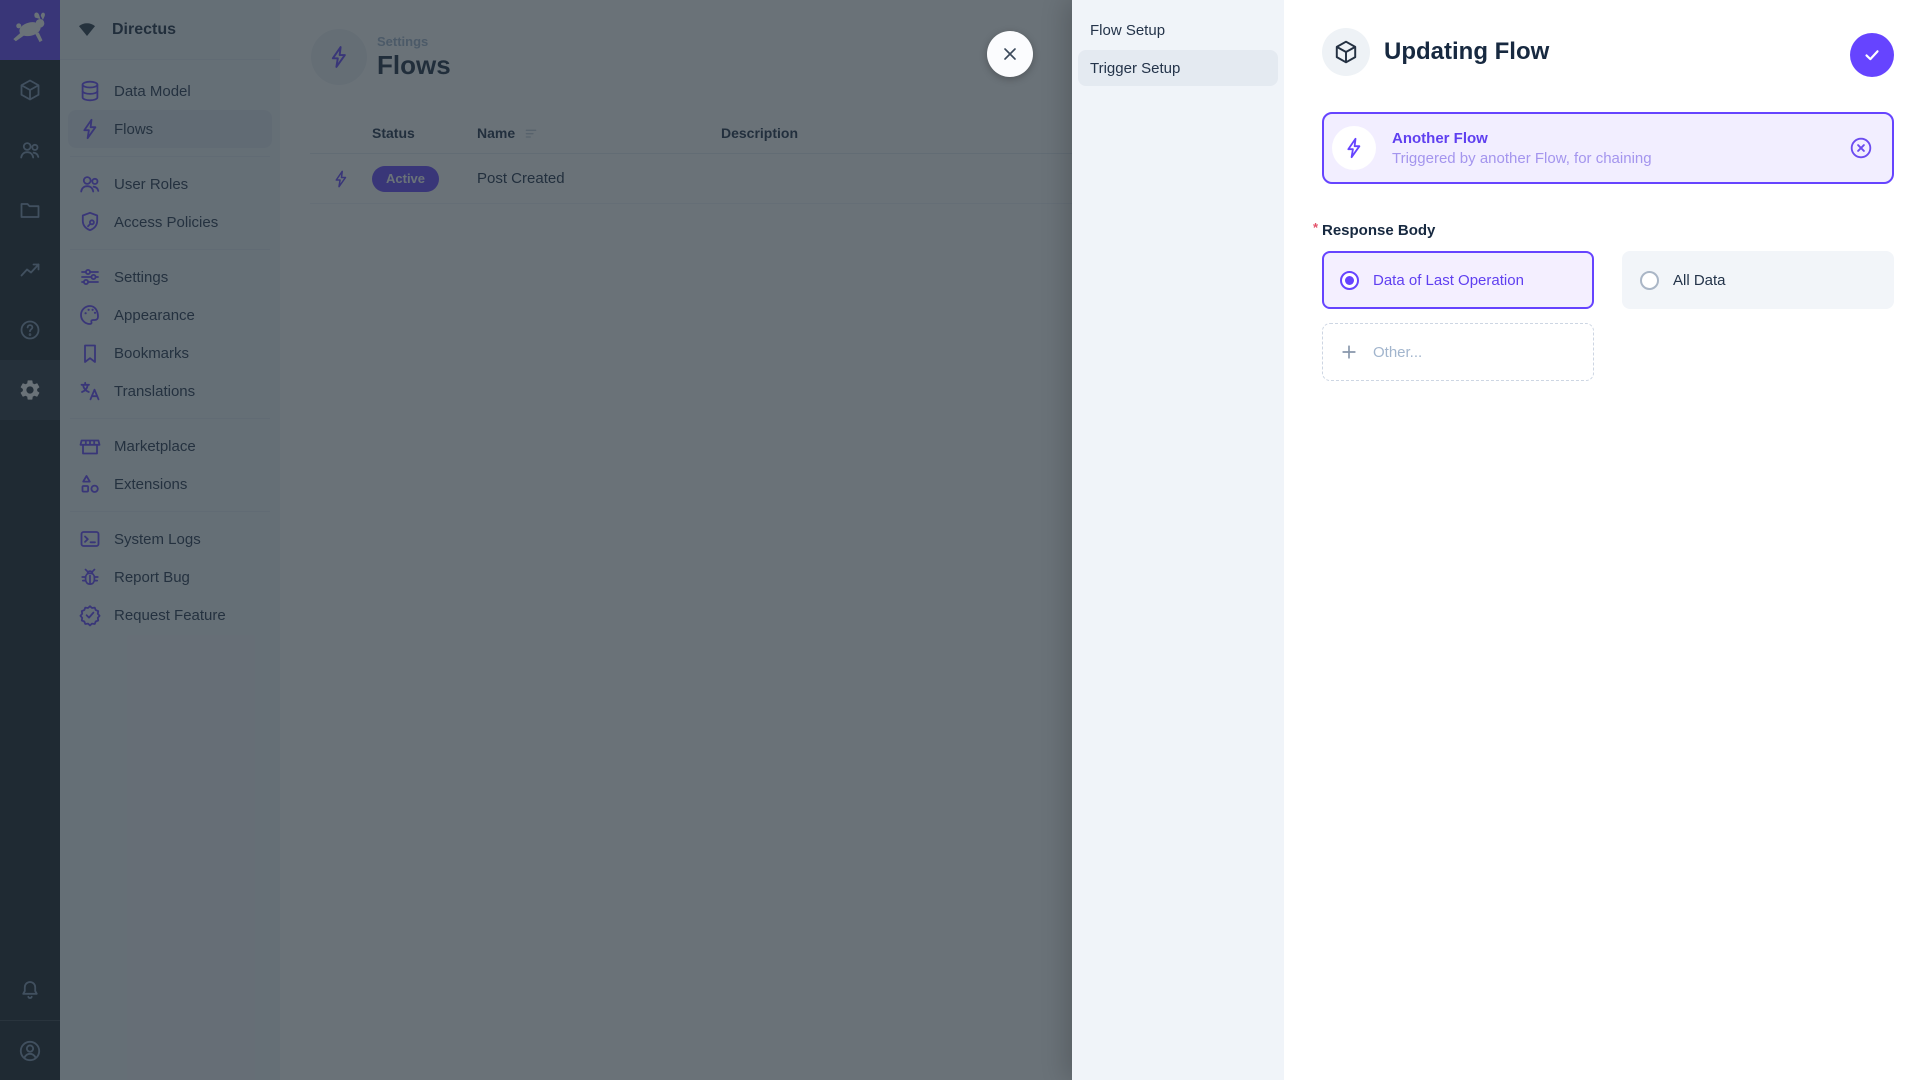  What do you see at coordinates (1467, 51) in the screenshot?
I see `drawer-title: Updating Flow` at bounding box center [1467, 51].